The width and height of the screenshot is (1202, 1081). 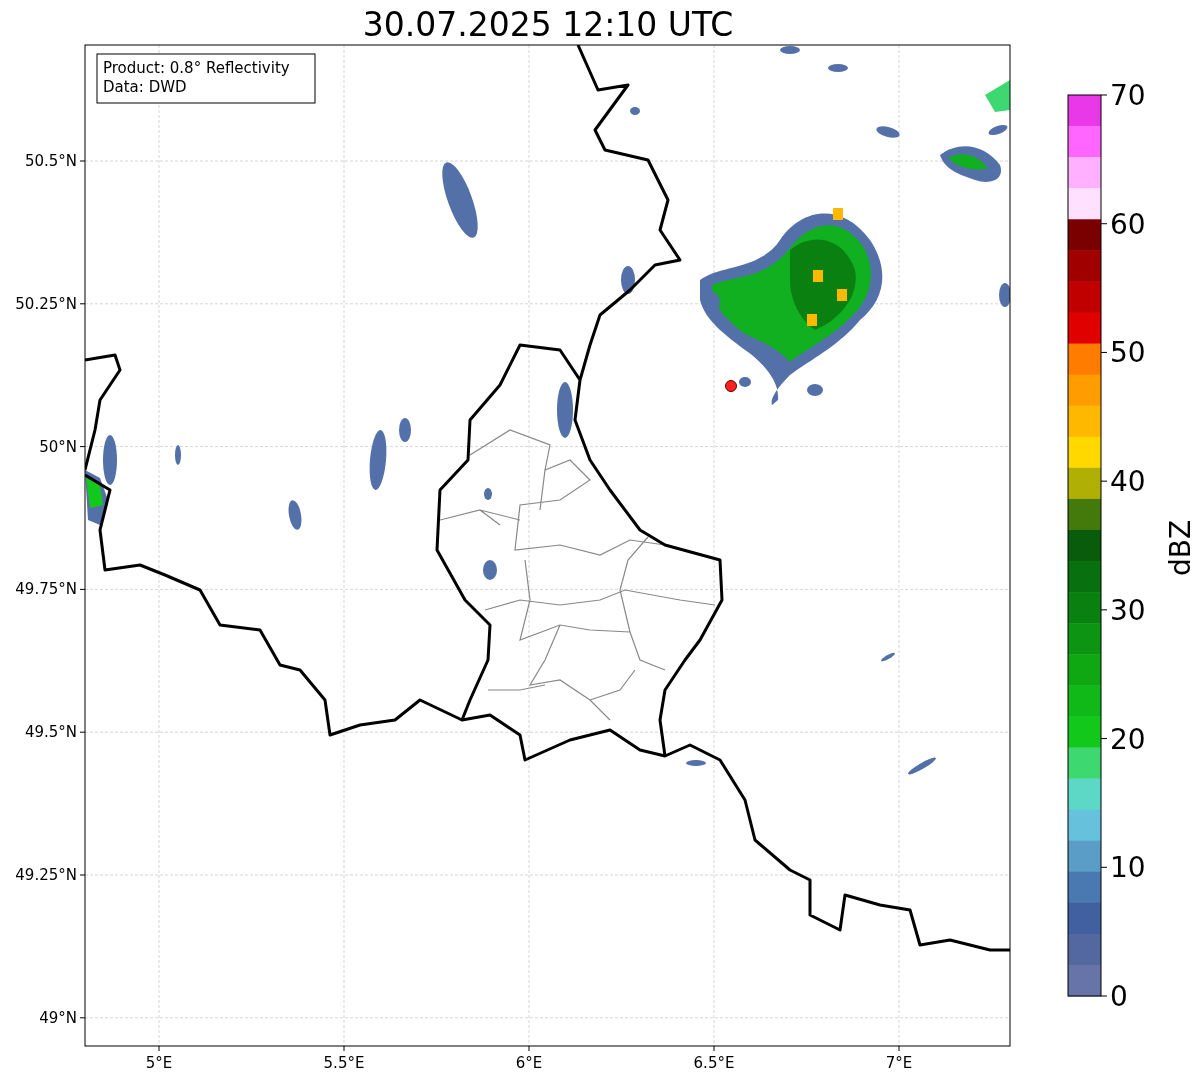 I want to click on tick-label: 49°N, so click(x=58, y=1017).